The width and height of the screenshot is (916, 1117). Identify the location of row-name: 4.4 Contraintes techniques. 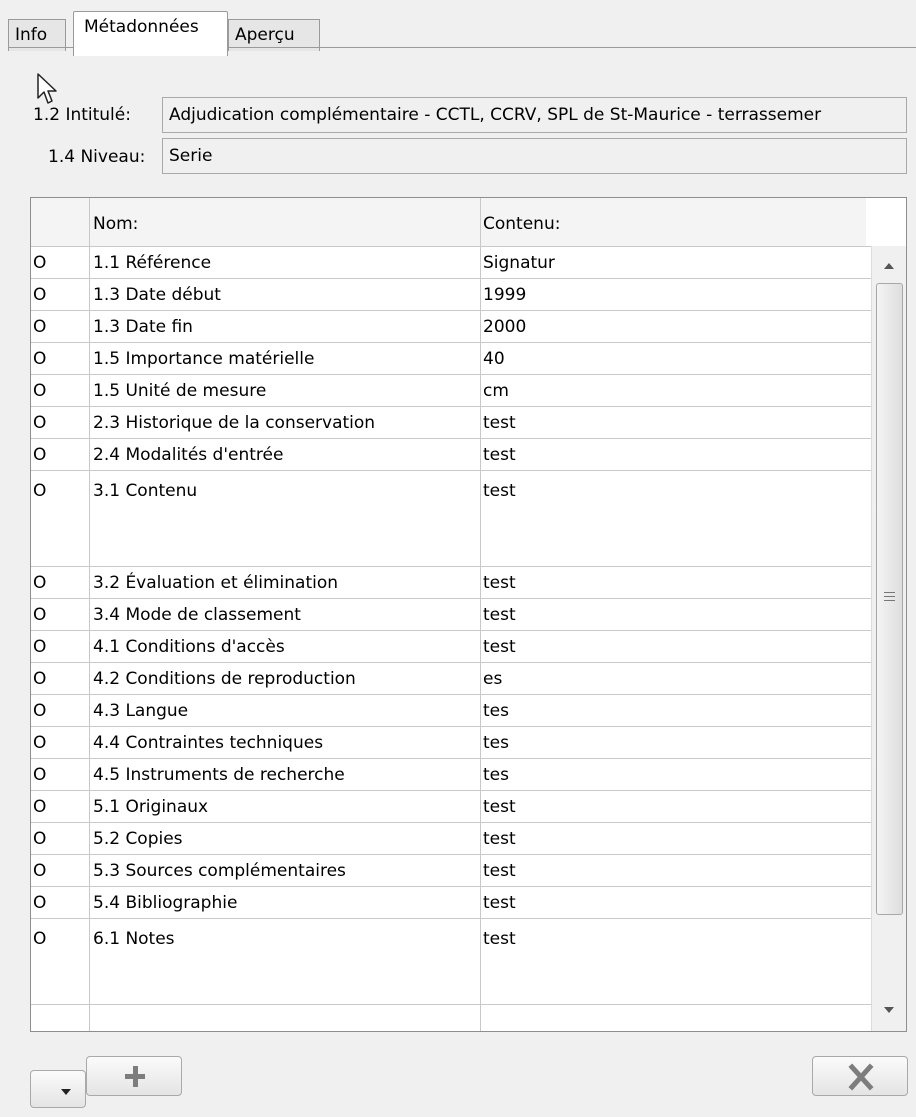
(208, 743).